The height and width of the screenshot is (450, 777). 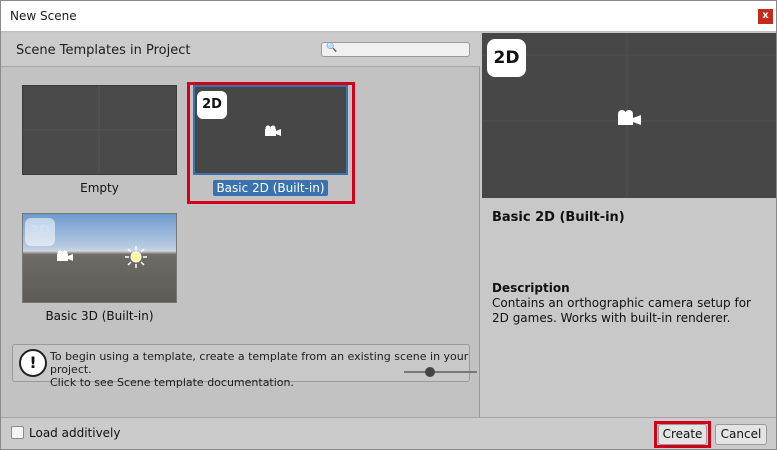 What do you see at coordinates (240, 50) in the screenshot?
I see `templates-header: Scene Templates in Project 🔍` at bounding box center [240, 50].